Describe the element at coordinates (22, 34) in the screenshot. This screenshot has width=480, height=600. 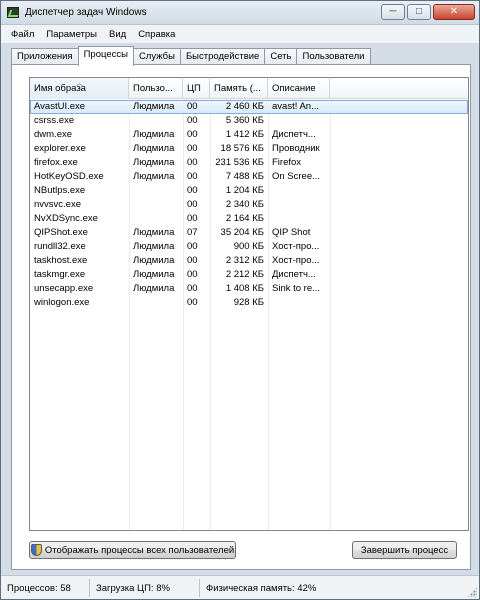
I see `menu-file: Файл` at that location.